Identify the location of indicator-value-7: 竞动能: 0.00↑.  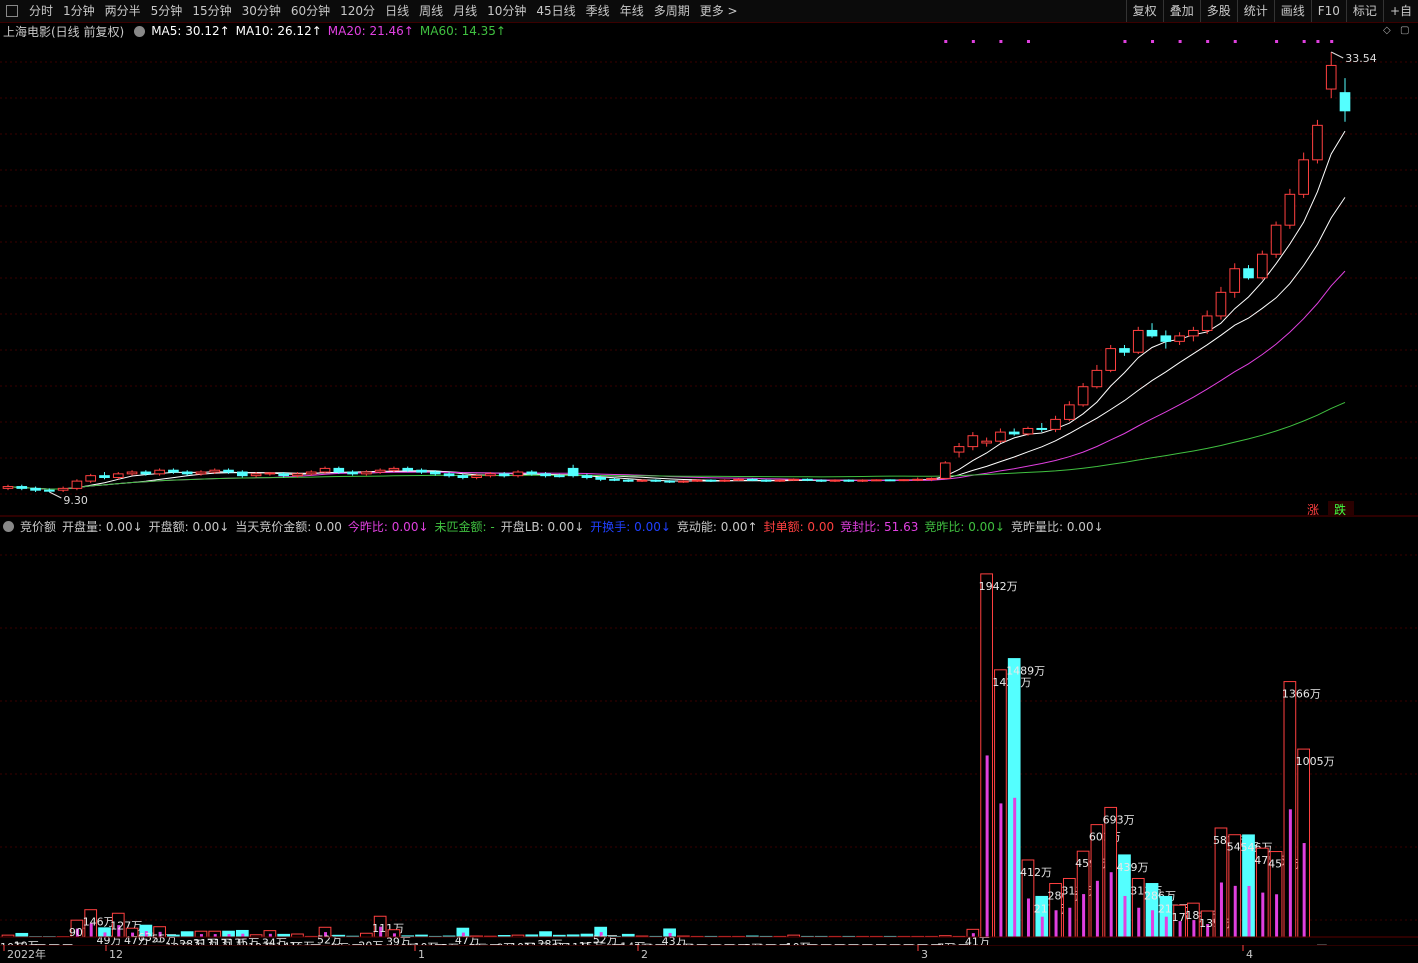
(717, 526).